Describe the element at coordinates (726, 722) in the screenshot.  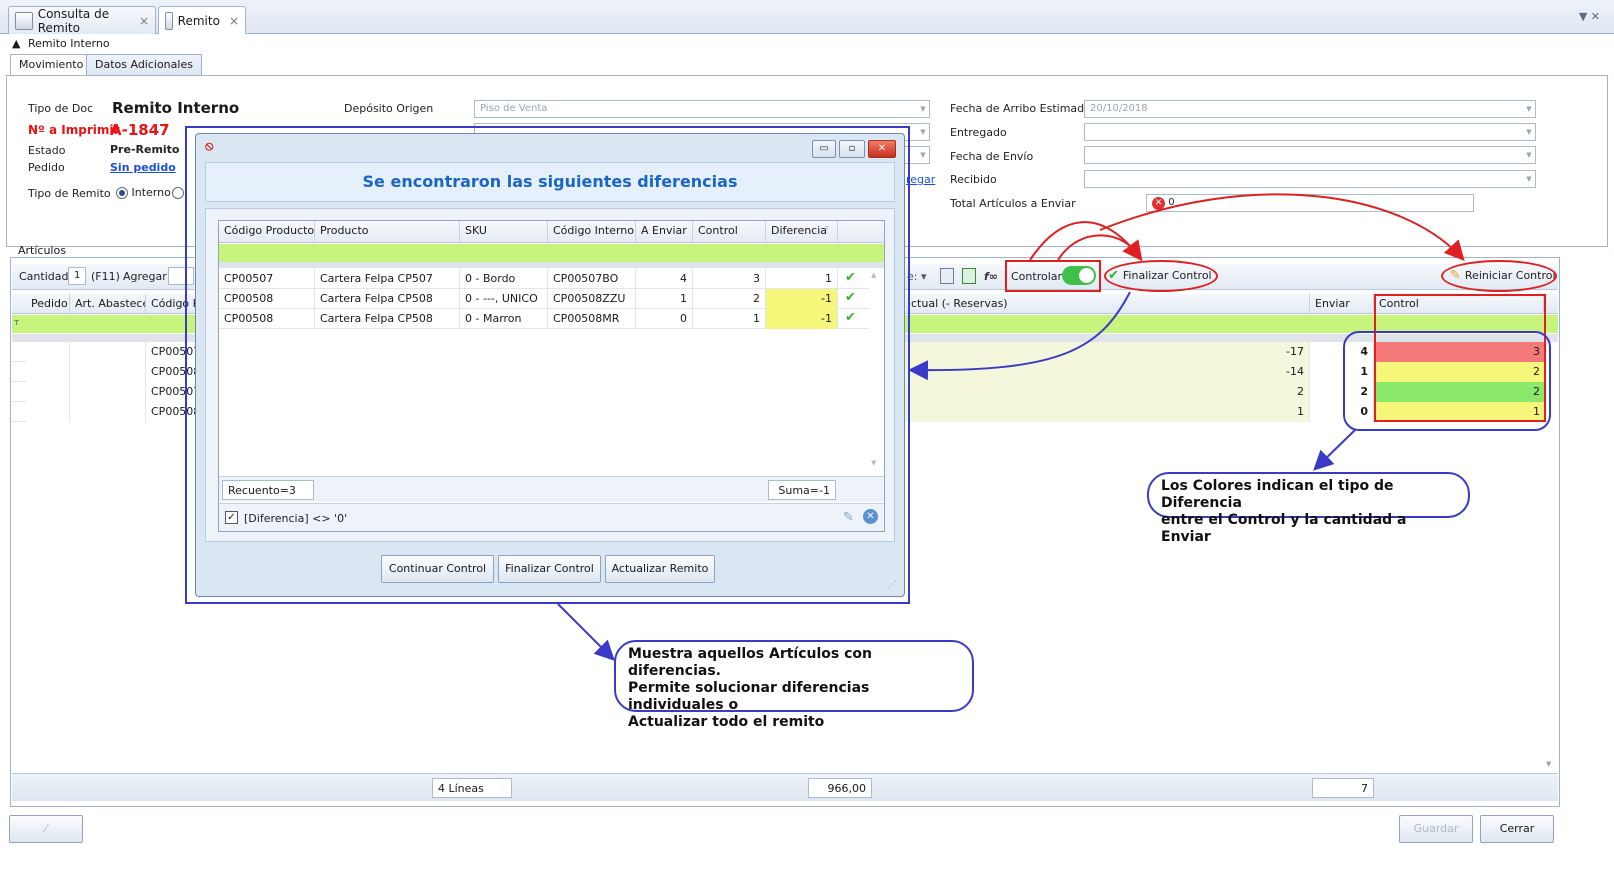
I see `callout-line: Actualizar todo el remito` at that location.